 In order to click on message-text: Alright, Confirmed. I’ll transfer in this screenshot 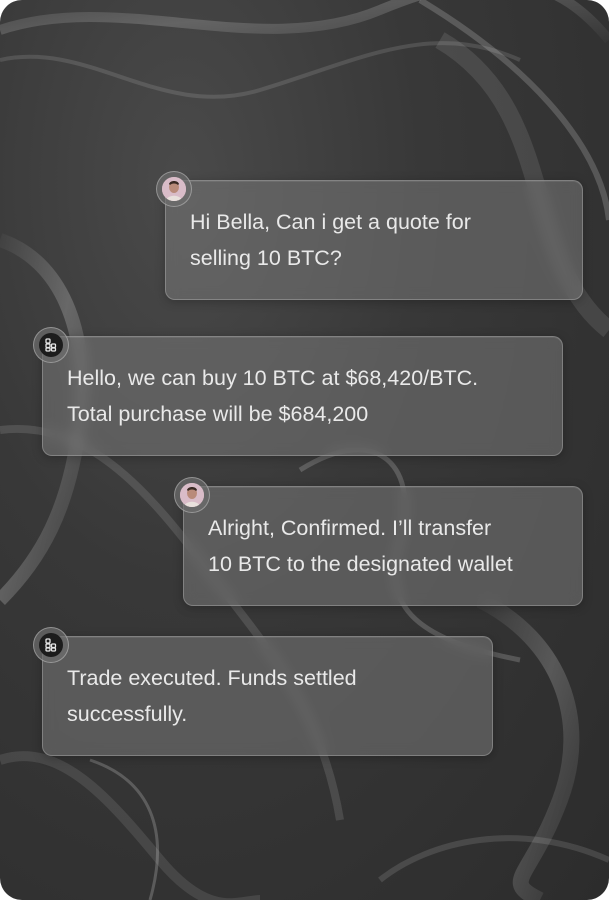, I will do `click(350, 528)`.